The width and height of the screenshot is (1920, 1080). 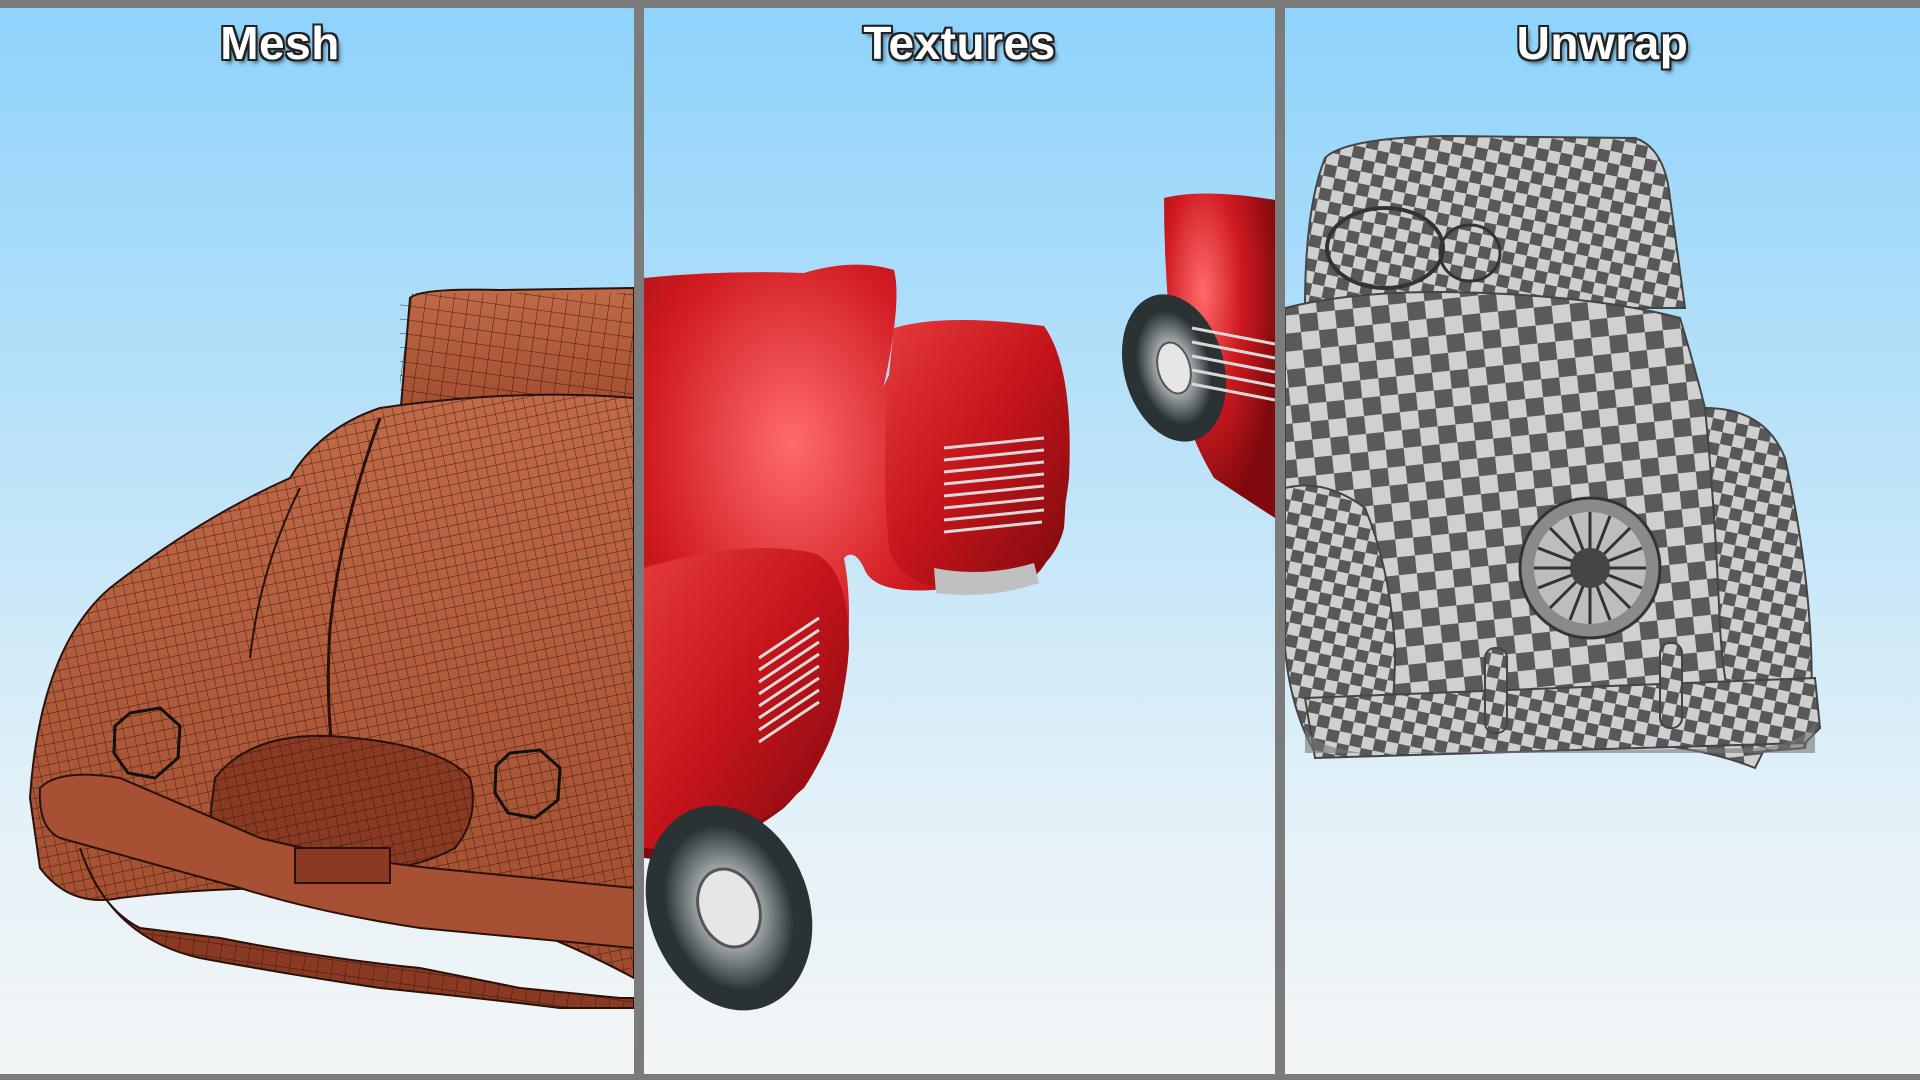 I want to click on mesh-title: Mesh, so click(x=280, y=43).